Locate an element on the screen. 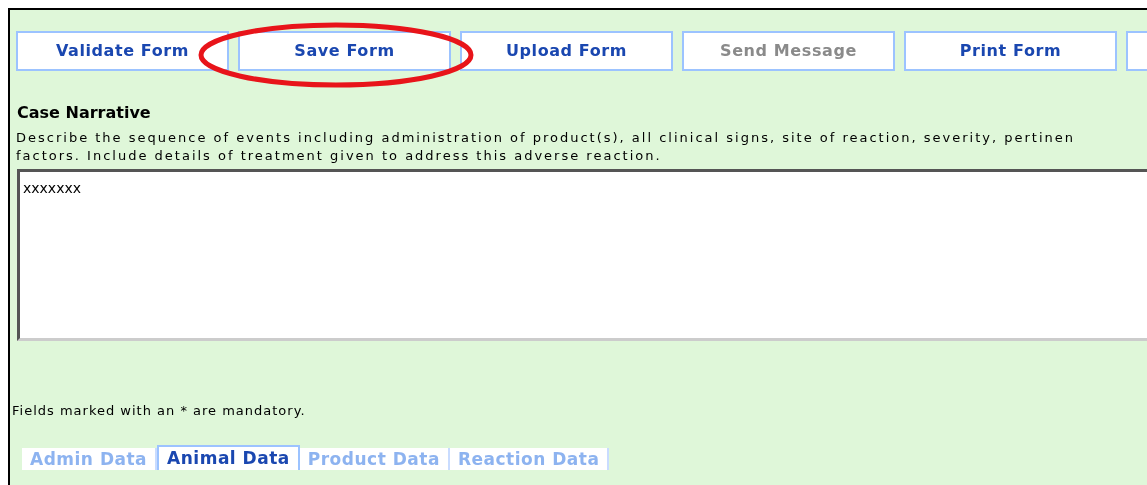  mandatory-note: Fields marked with an * are mandatory. is located at coordinates (159, 411).